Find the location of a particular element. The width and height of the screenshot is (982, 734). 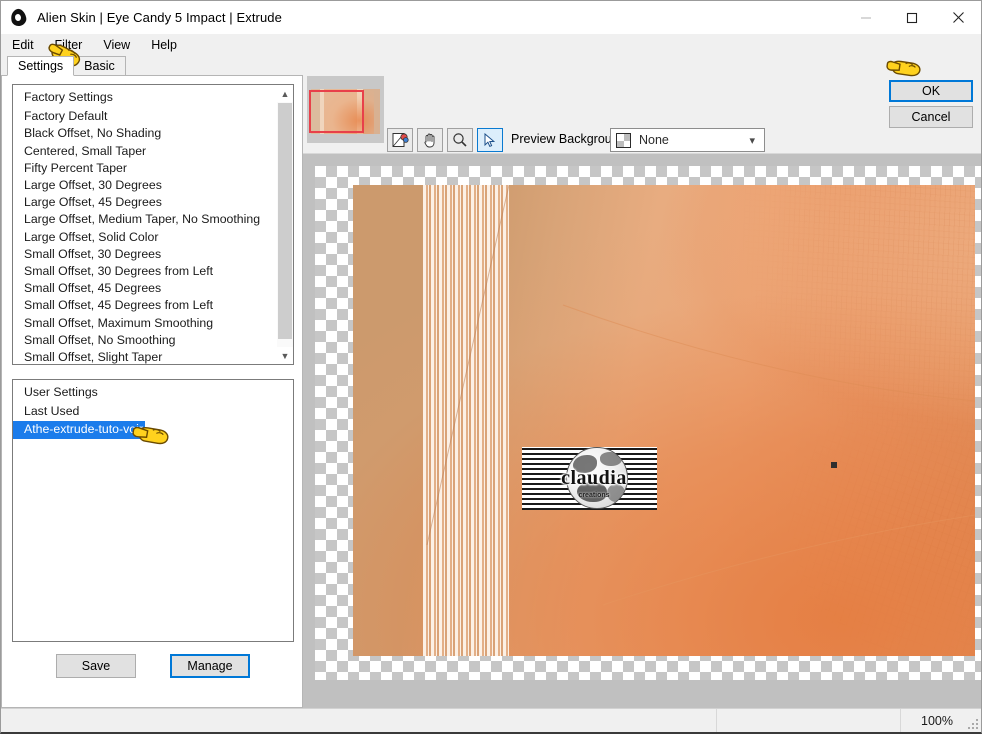

dialog-buttons: OK Cancel is located at coordinates (931, 104).